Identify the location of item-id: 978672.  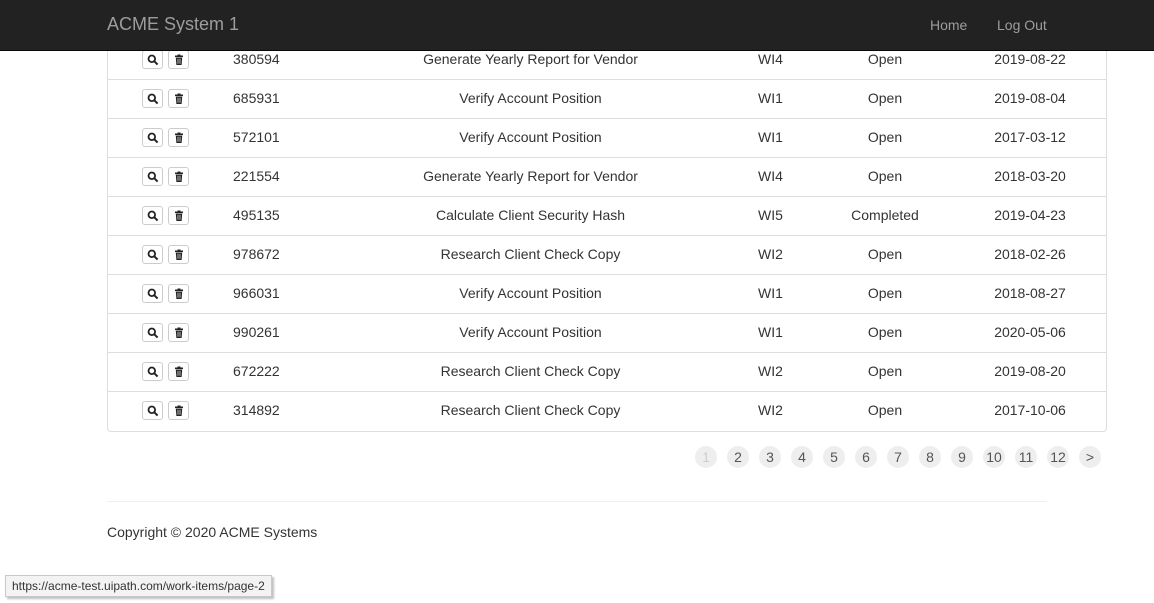
(256, 254).